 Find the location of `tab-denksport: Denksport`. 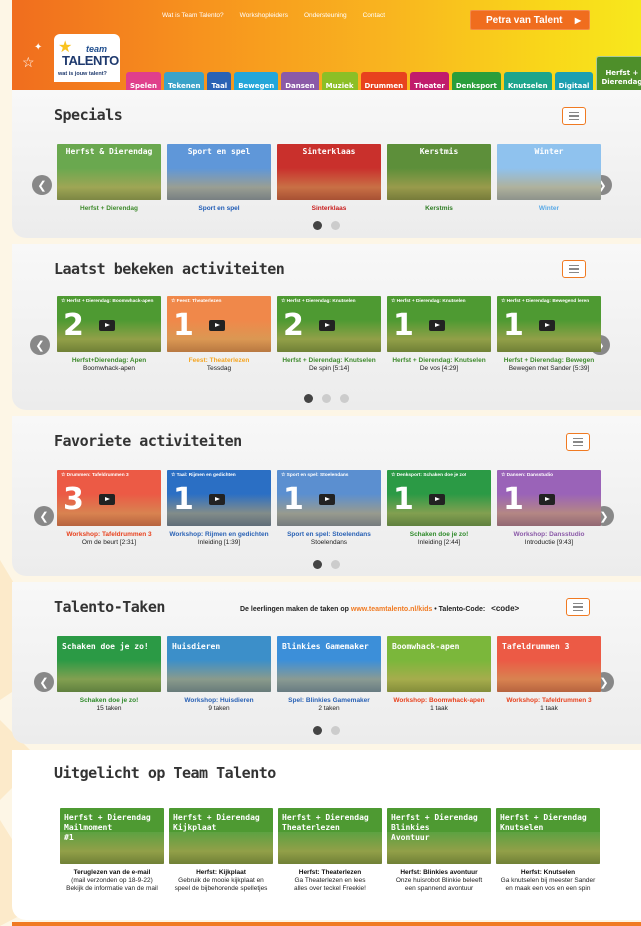

tab-denksport: Denksport is located at coordinates (476, 81).